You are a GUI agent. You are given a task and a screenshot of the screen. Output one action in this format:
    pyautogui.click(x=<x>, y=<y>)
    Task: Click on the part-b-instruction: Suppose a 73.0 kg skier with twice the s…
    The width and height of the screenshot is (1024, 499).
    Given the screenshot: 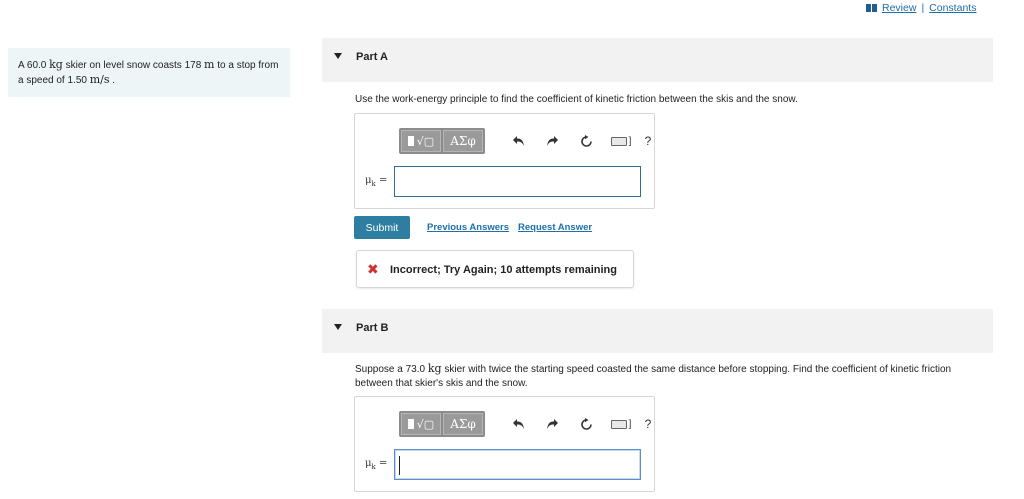 What is the action you would take?
    pyautogui.click(x=670, y=376)
    